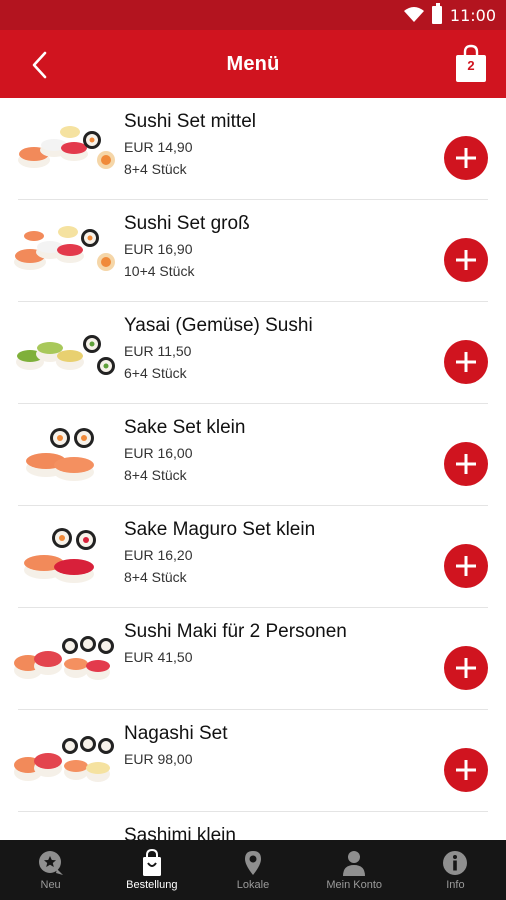 The width and height of the screenshot is (506, 900). I want to click on star-chat-icon, so click(50, 863).